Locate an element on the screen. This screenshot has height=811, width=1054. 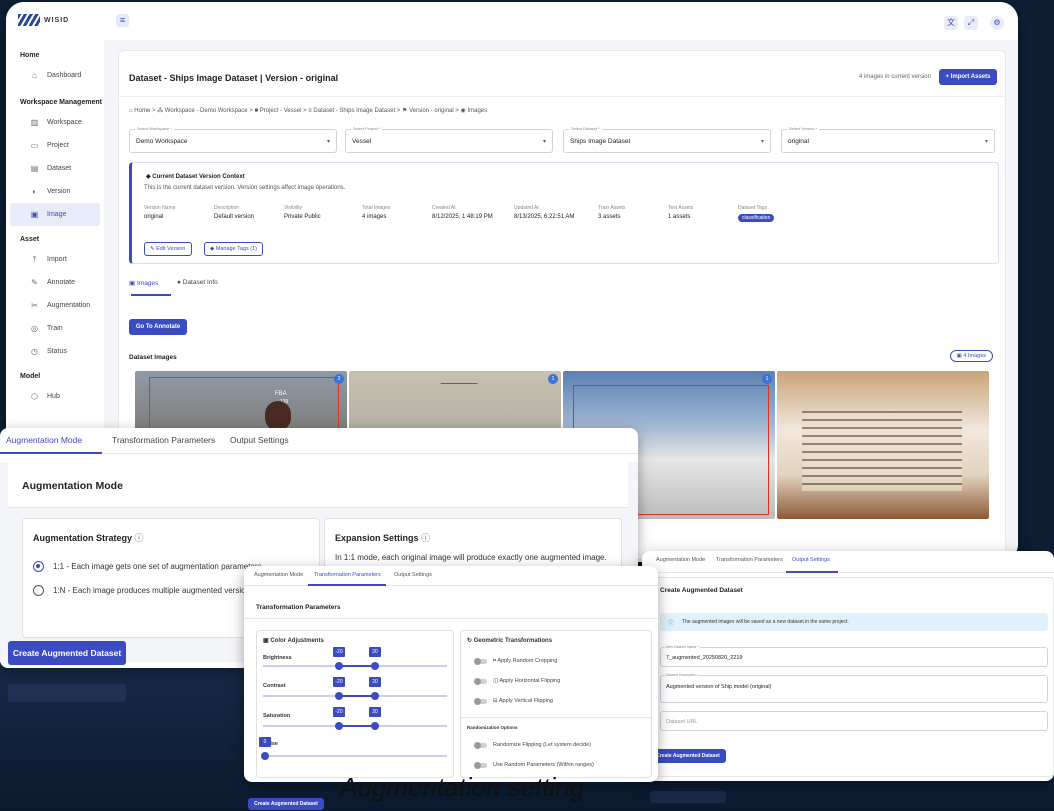
fullscreen-icon: ⤢ is located at coordinates (971, 23).